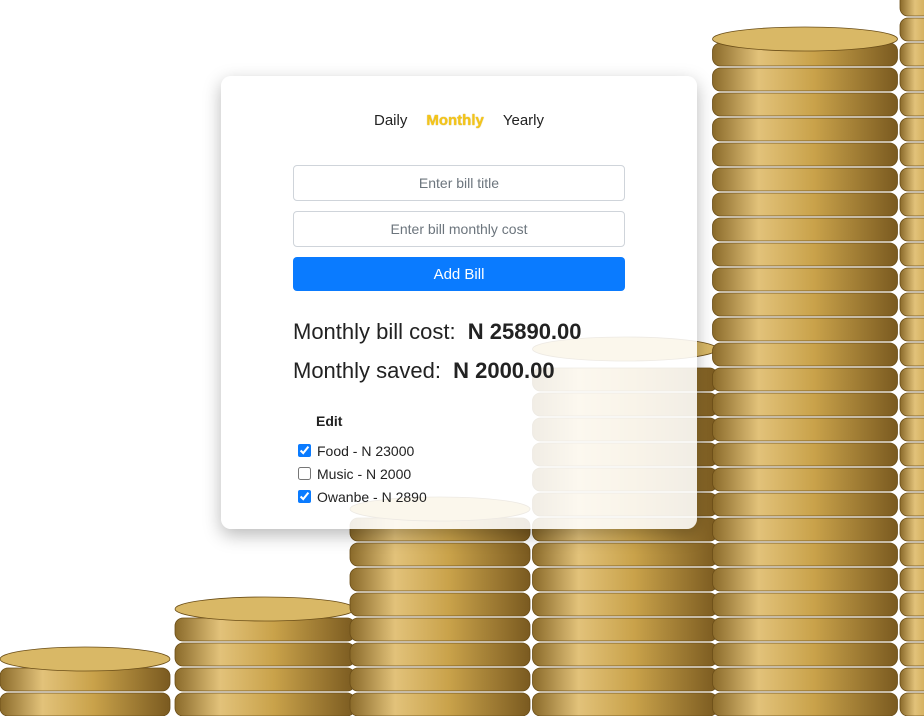 This screenshot has height=716, width=924. Describe the element at coordinates (459, 183) in the screenshot. I see `bill-title-input` at that location.